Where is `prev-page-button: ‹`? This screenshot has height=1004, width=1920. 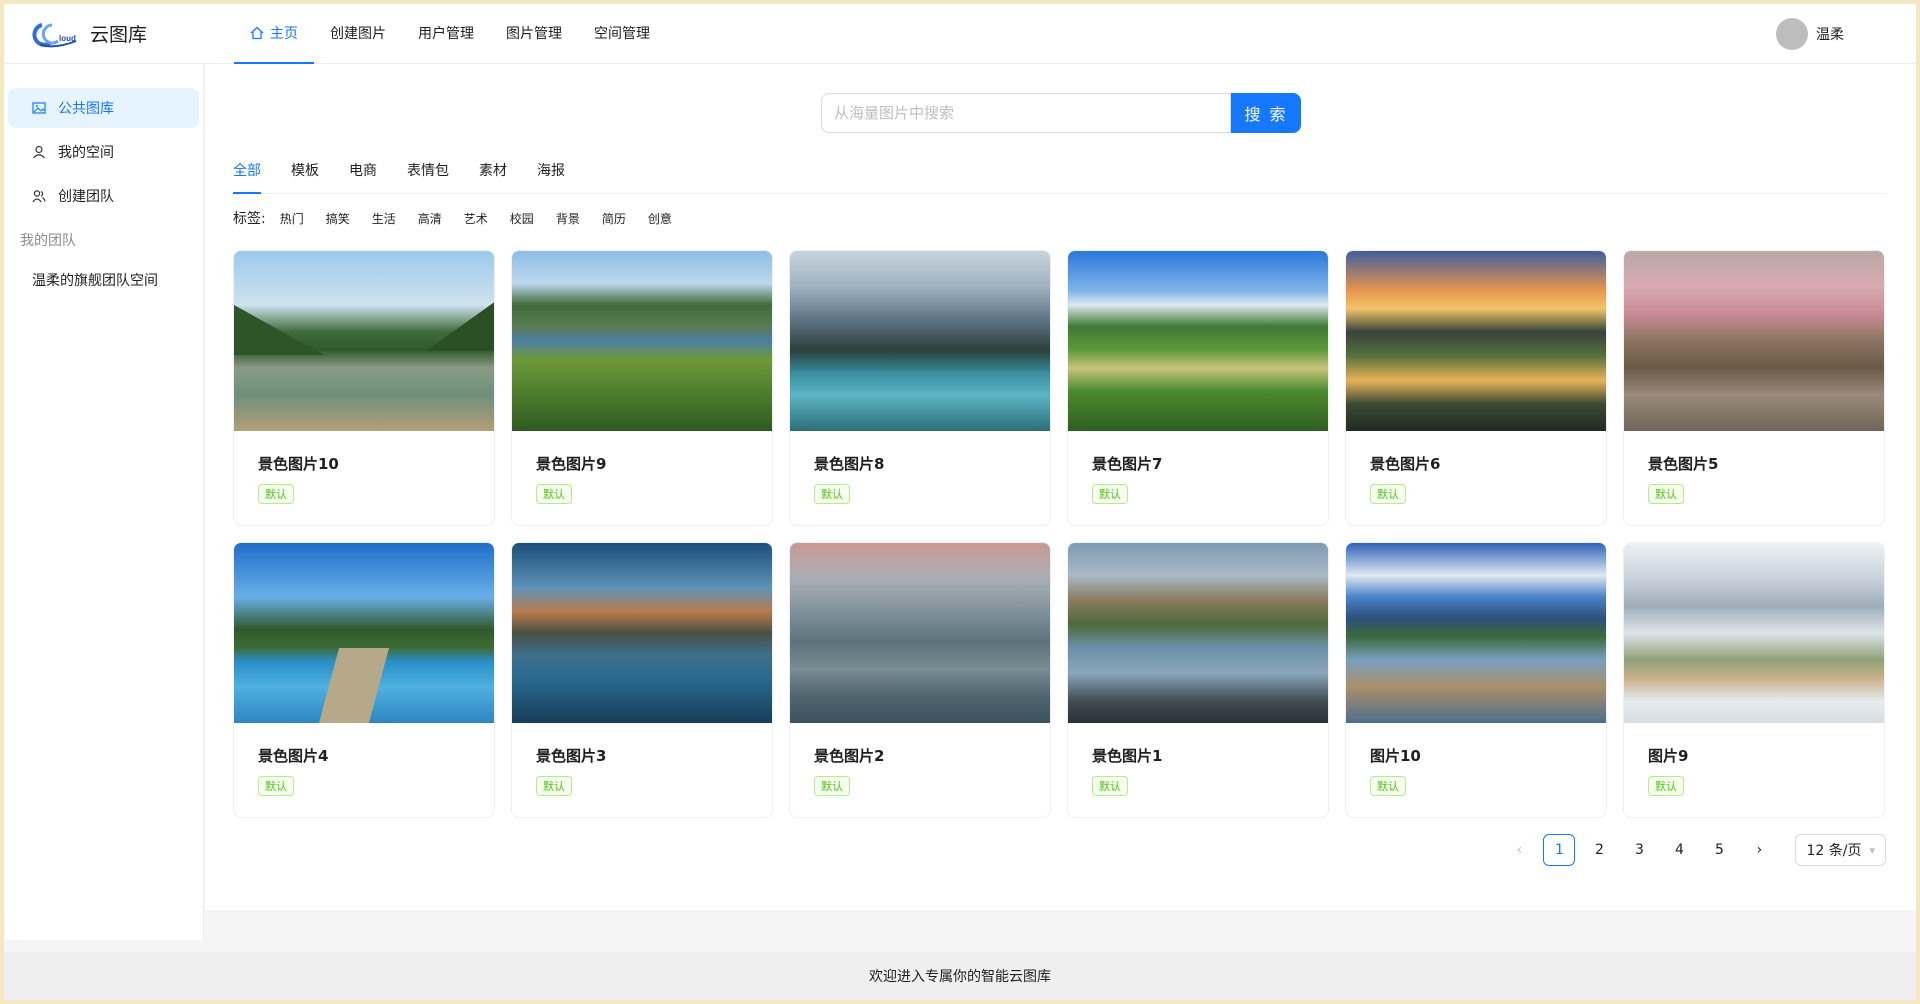 prev-page-button: ‹ is located at coordinates (1519, 850).